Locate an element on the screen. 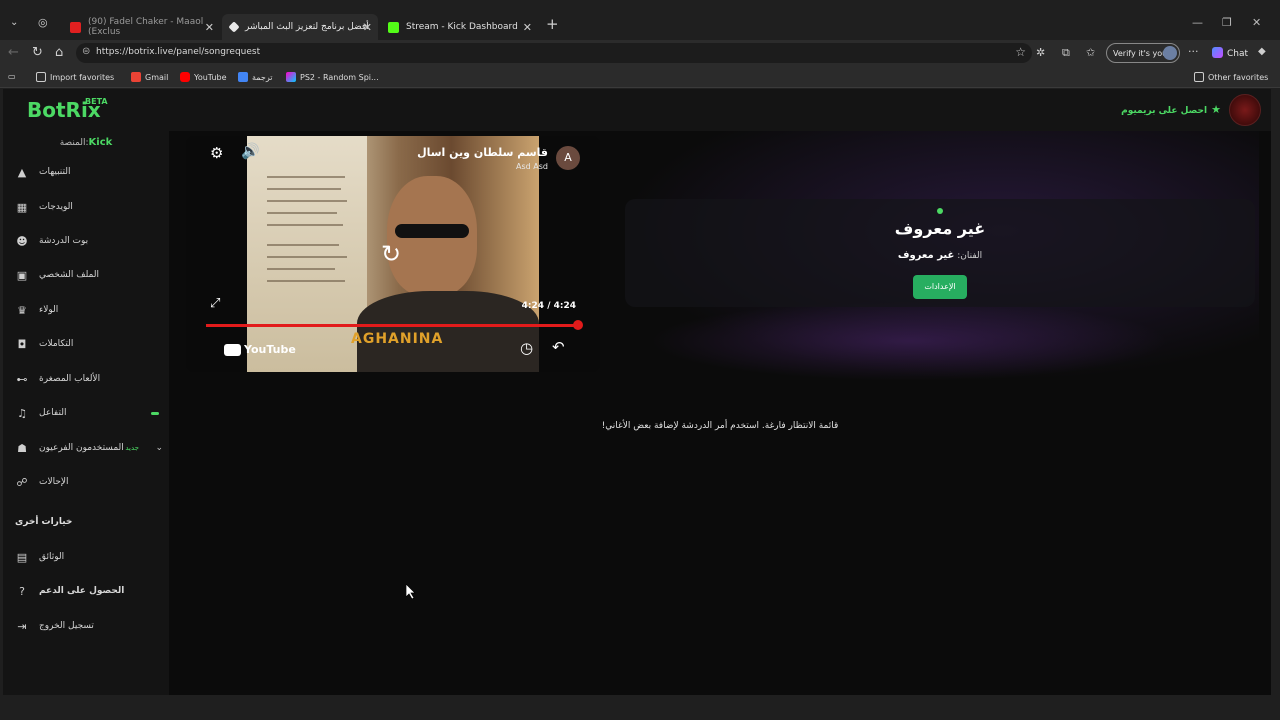  sidebar-item-profile: ▣ الملف الشخصي is located at coordinates (90, 275).